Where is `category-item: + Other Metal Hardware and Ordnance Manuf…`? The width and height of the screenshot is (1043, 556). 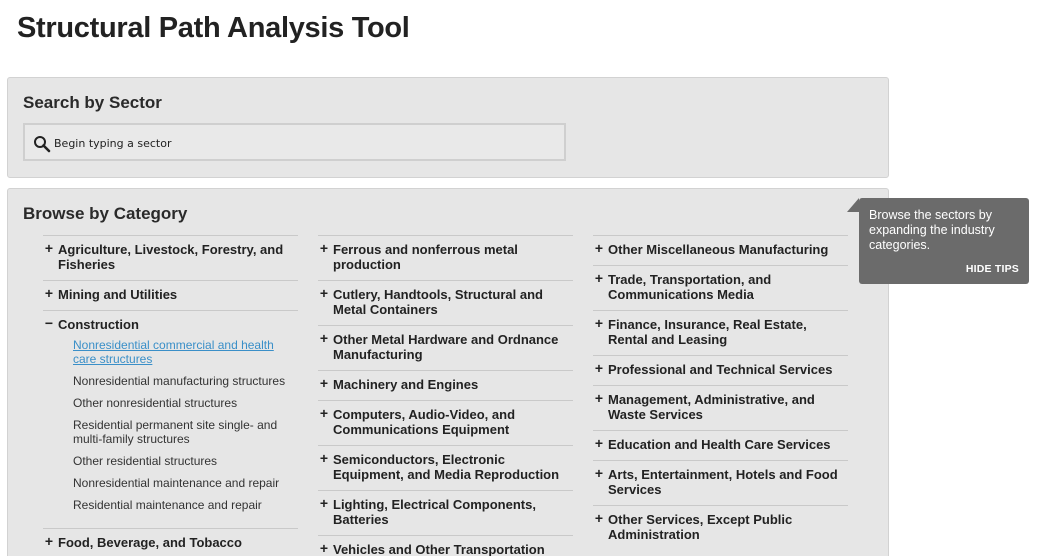 category-item: + Other Metal Hardware and Ordnance Manuf… is located at coordinates (445, 347).